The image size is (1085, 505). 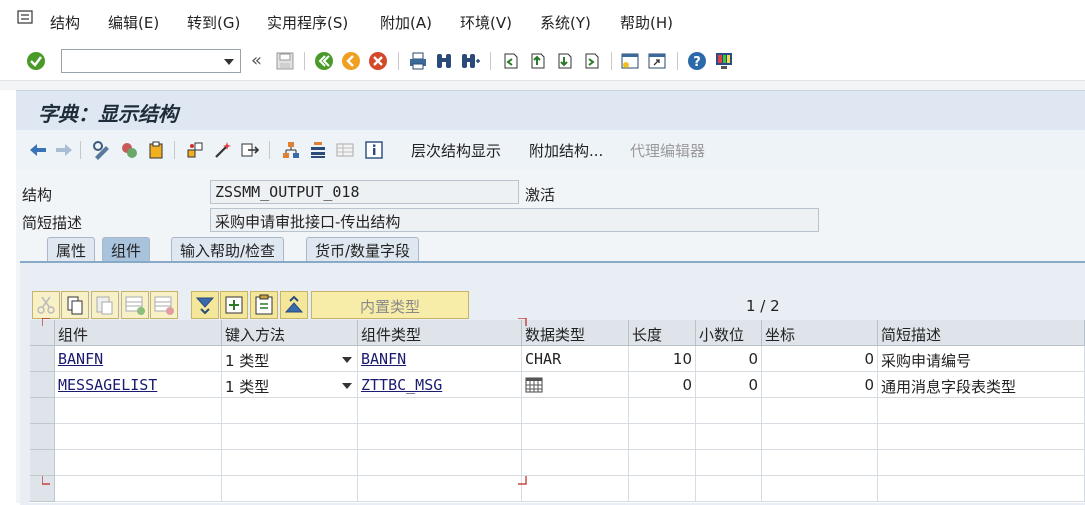 What do you see at coordinates (374, 150) in the screenshot?
I see `info-icon` at bounding box center [374, 150].